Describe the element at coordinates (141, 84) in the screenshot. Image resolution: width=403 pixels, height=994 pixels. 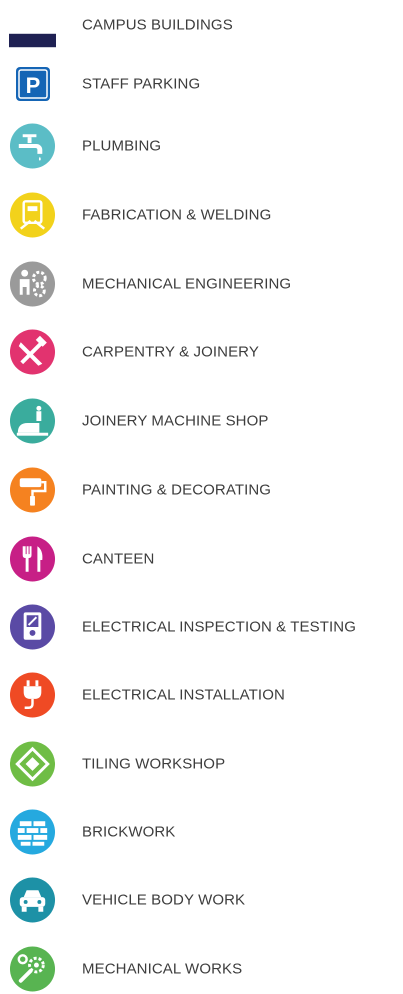
I see `legend-label: STAFF PARKING` at that location.